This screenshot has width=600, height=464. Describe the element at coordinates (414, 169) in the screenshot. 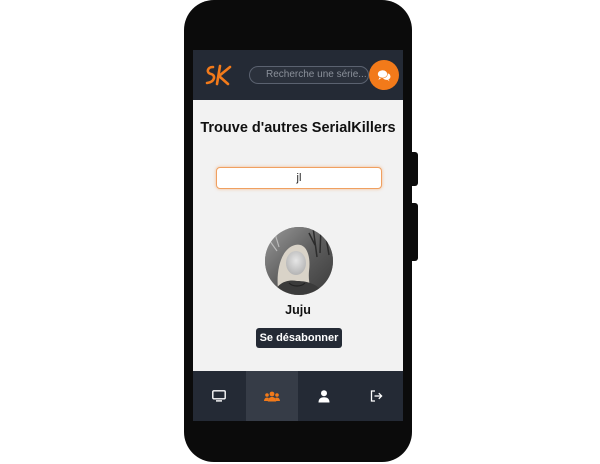

I see `phone-power-button` at that location.